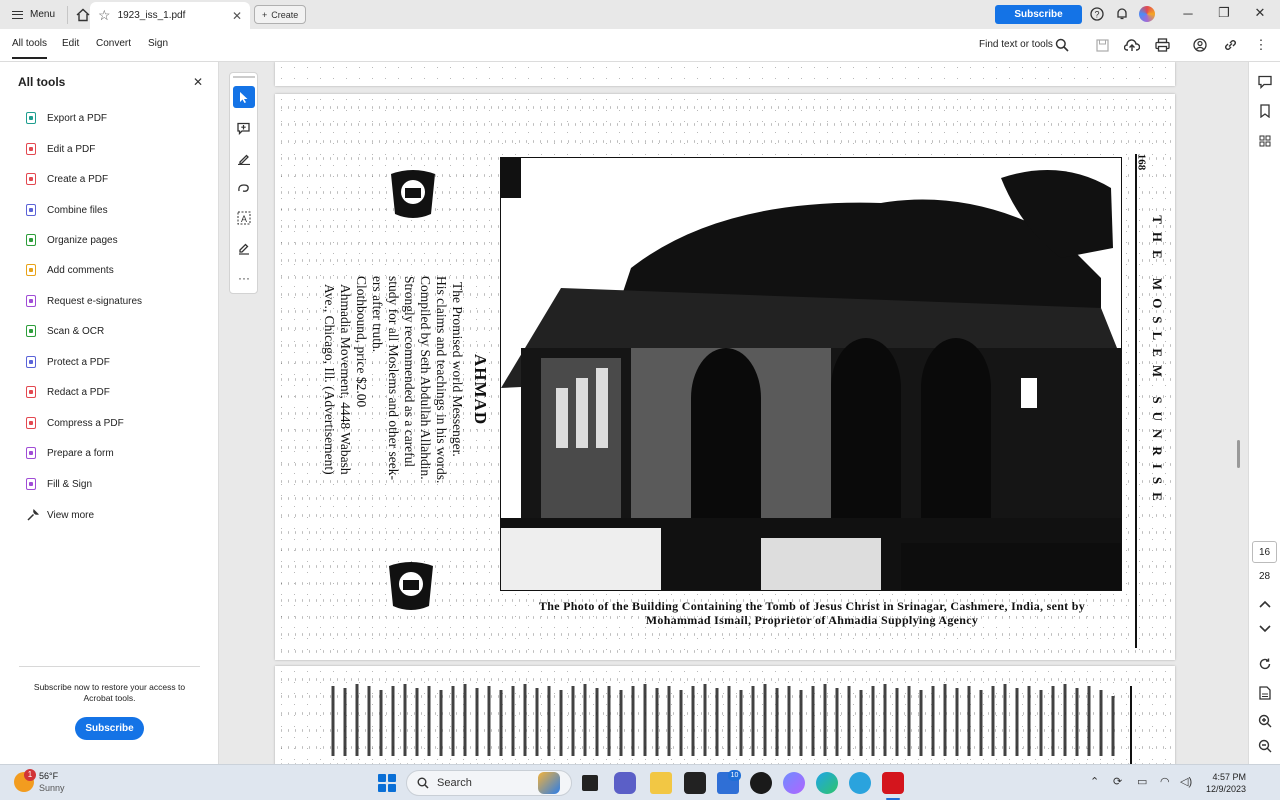 The image size is (1280, 800). What do you see at coordinates (725, 74) in the screenshot?
I see `previous-page` at bounding box center [725, 74].